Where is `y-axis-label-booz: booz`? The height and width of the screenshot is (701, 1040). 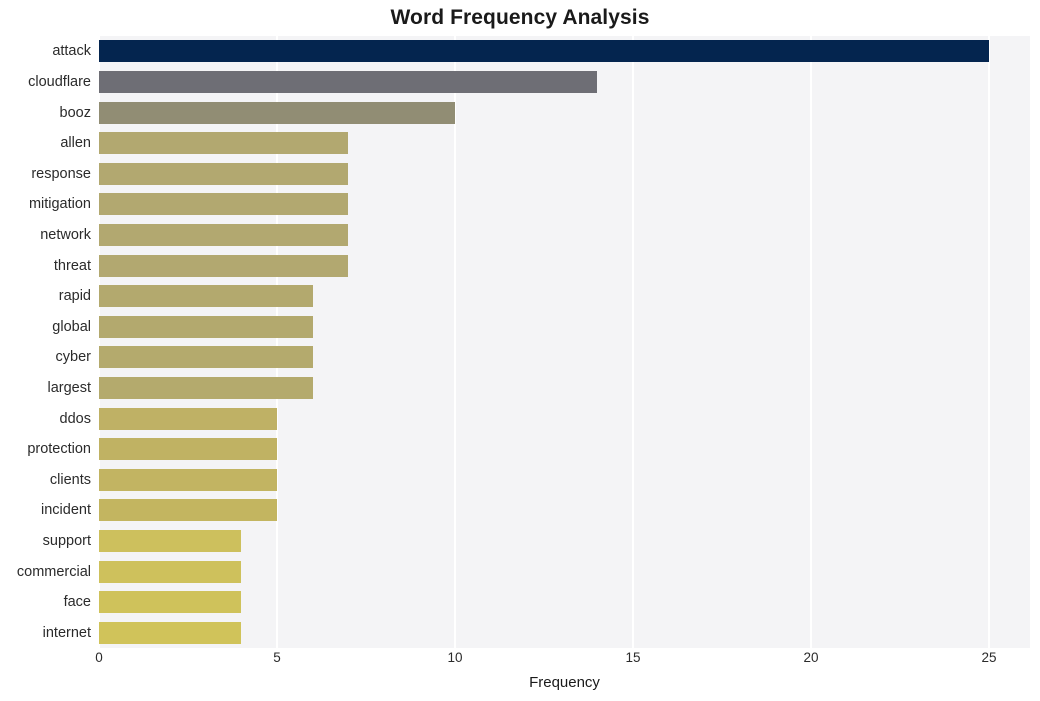
y-axis-label-booz: booz is located at coordinates (75, 112).